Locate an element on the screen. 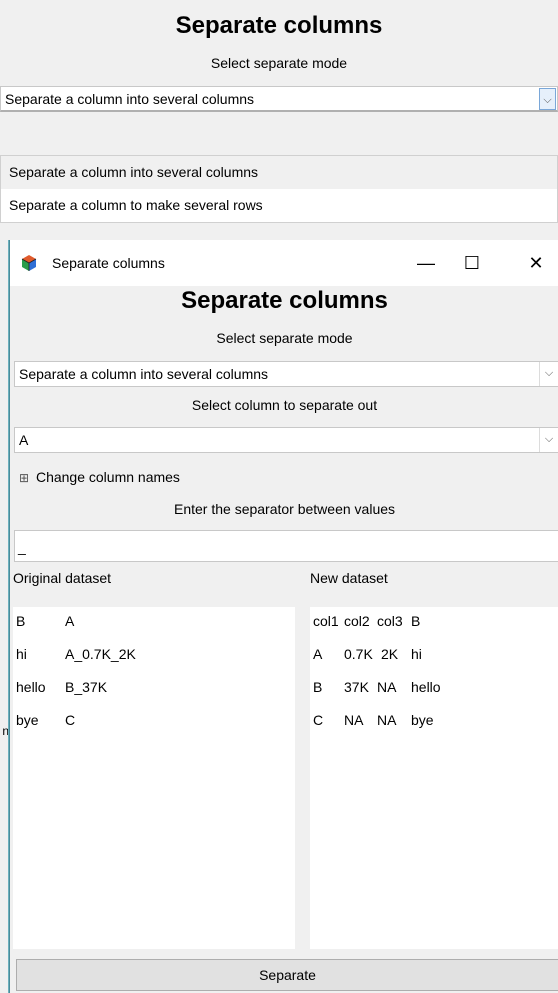 This screenshot has width=558, height=993. table-cell: 37K is located at coordinates (356, 687).